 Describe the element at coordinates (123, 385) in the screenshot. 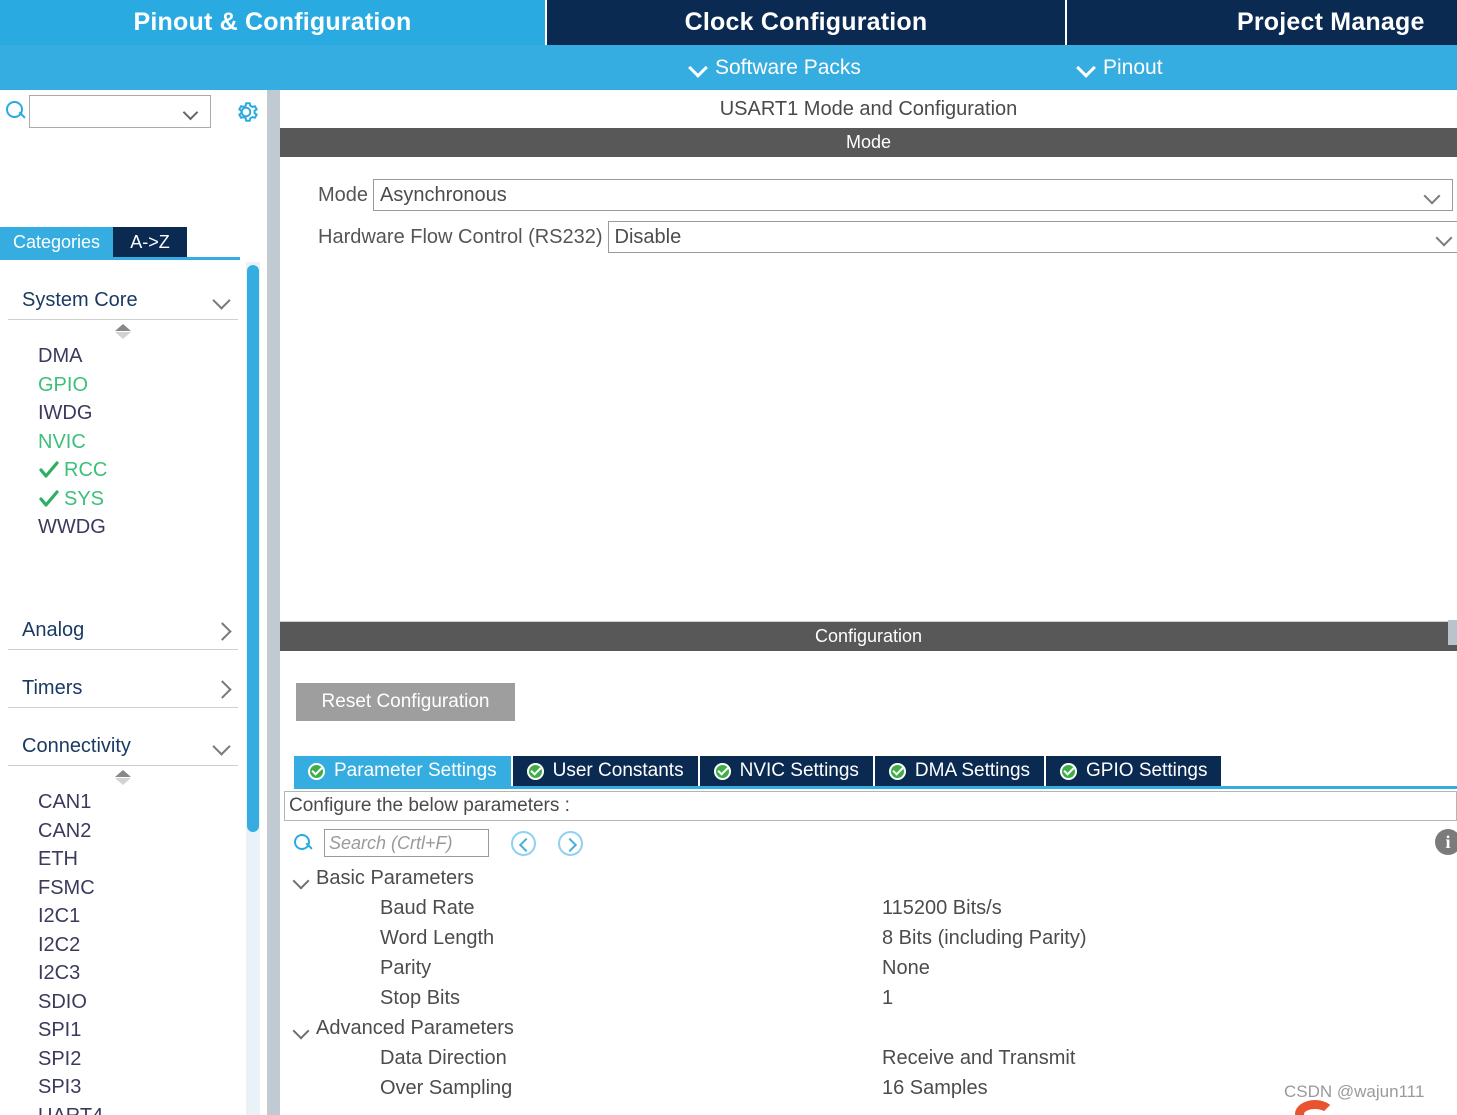

I see `sidebar-item-gpio: GPIO` at that location.